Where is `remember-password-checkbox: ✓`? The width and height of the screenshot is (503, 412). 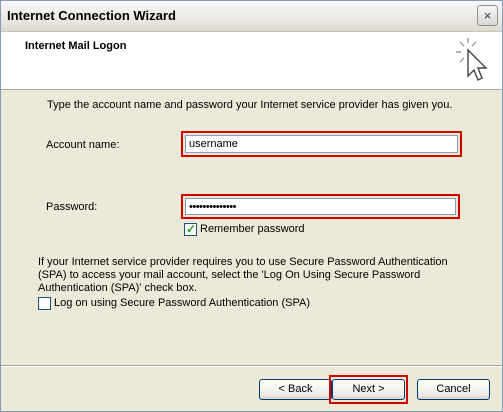
remember-password-checkbox: ✓ is located at coordinates (190, 229).